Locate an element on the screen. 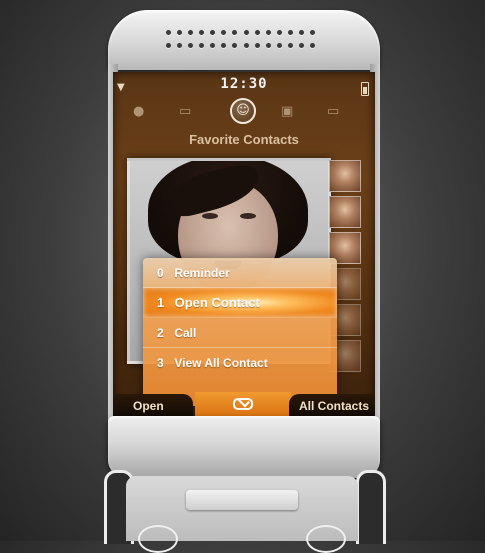  menu-item-call: 2 Call is located at coordinates (240, 333).